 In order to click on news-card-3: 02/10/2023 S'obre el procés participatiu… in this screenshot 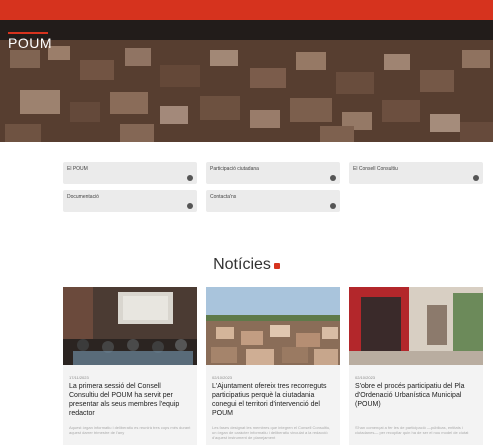, I will do `click(416, 366)`.